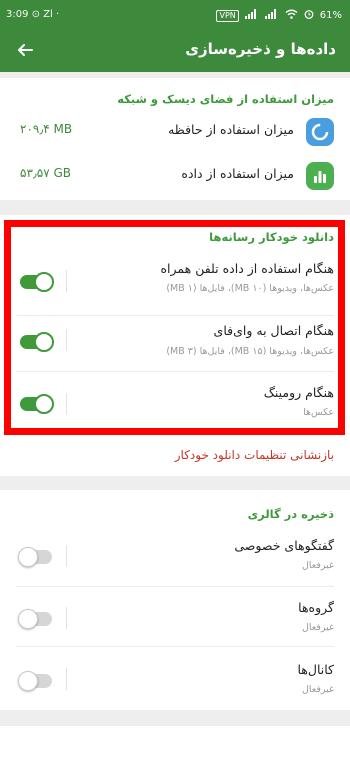 Image resolution: width=350 pixels, height=758 pixels. I want to click on gallery-groups-row: گروه‌ها غیرفعال, so click(175, 618).